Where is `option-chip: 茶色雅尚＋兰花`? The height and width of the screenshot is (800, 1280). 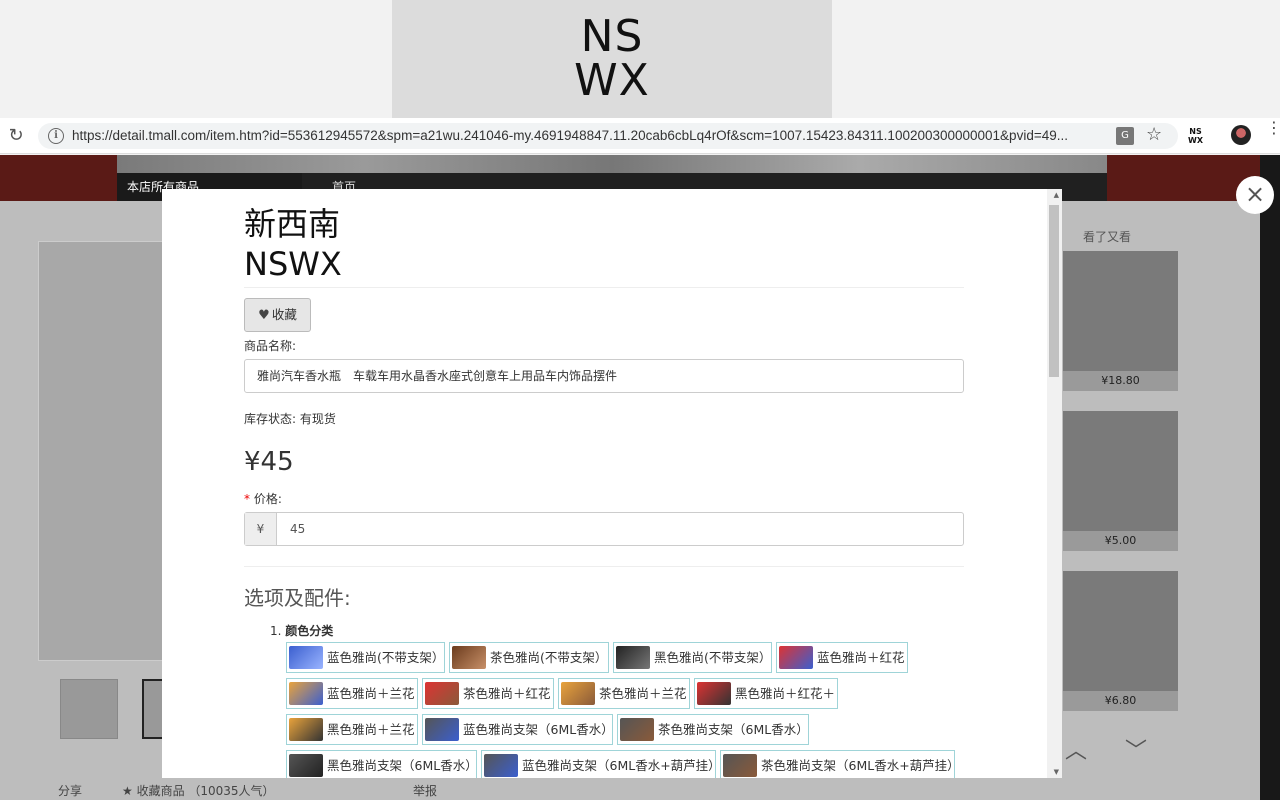
option-chip: 茶色雅尚＋兰花 is located at coordinates (624, 693).